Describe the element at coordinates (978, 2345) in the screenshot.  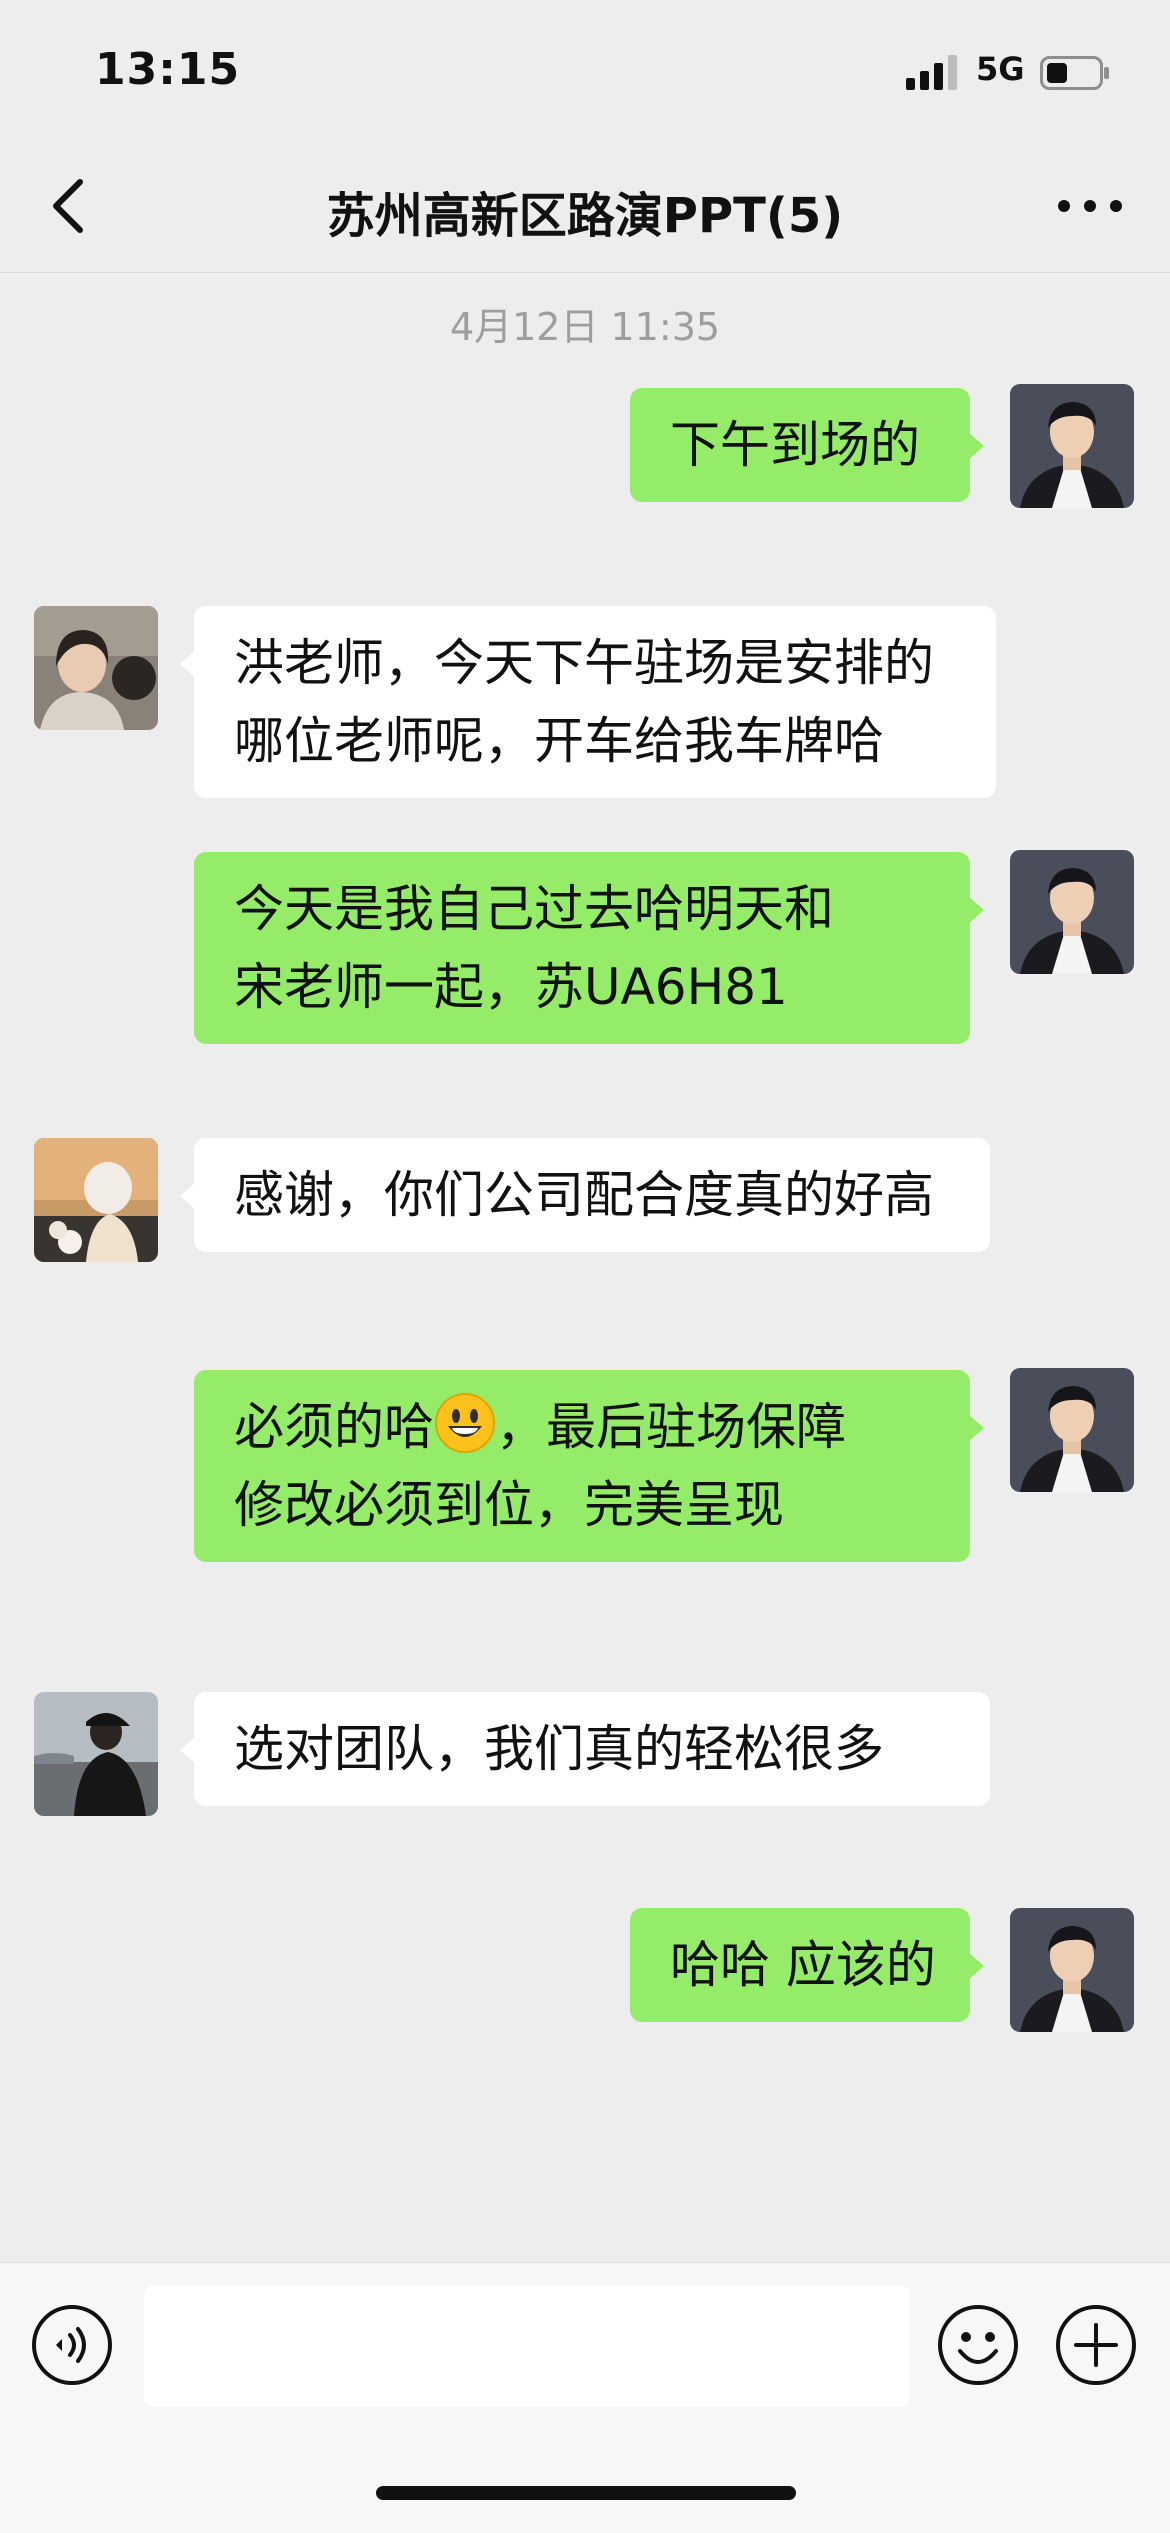
I see `emoji-icon` at that location.